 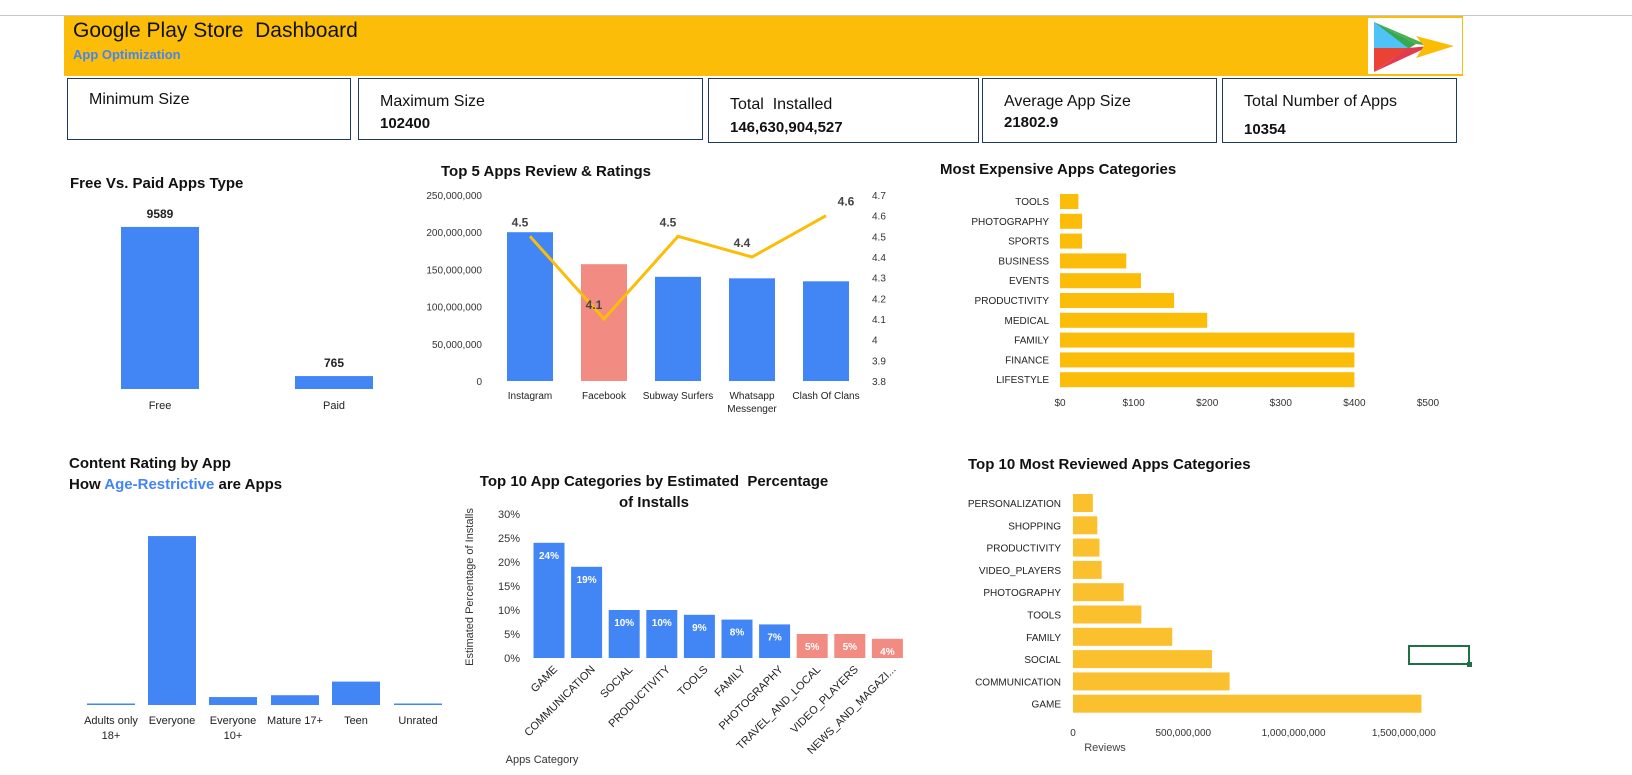 What do you see at coordinates (417, 721) in the screenshot?
I see `x-tick-label: Unrated` at bounding box center [417, 721].